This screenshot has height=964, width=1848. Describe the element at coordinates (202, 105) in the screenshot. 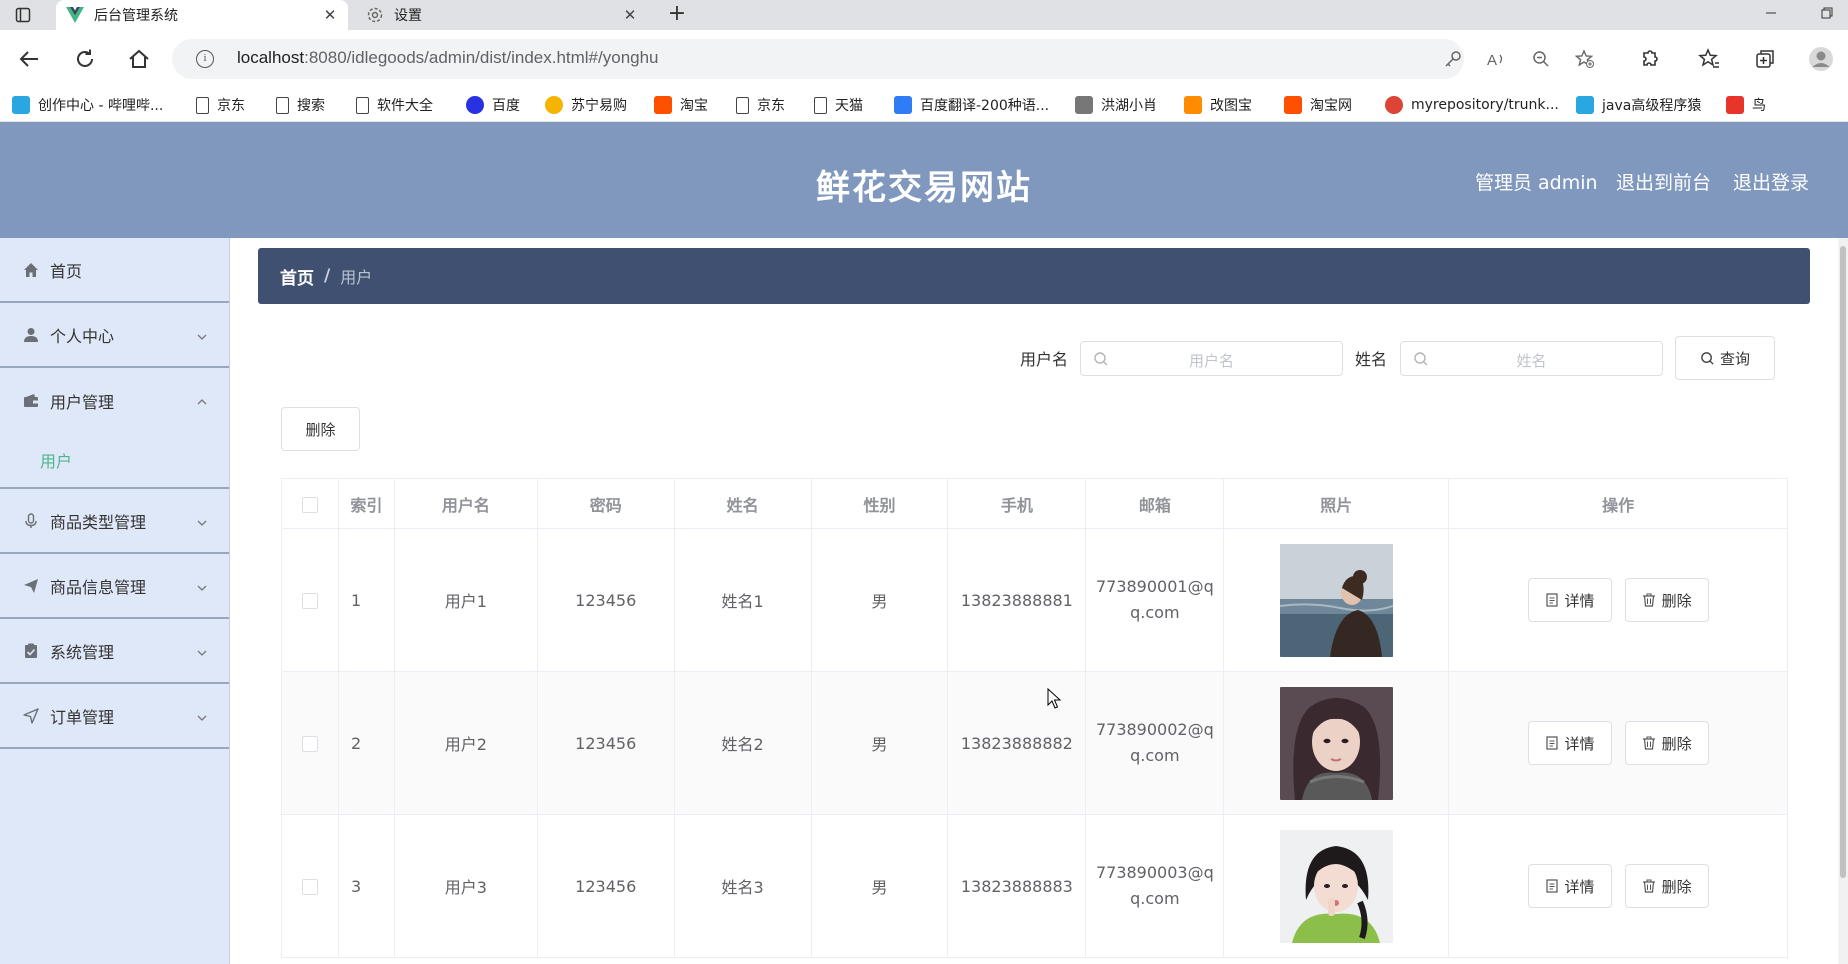

I see `page-icon` at that location.